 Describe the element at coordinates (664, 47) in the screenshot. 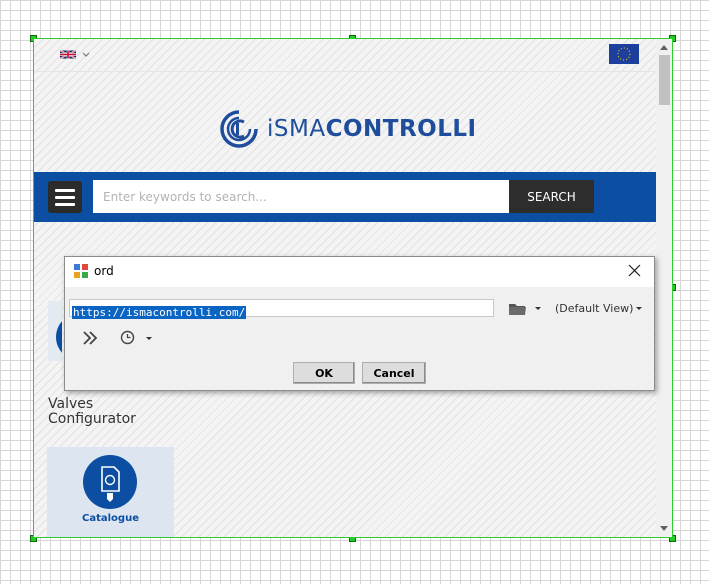

I see `scroll-up-arrow-icon` at that location.